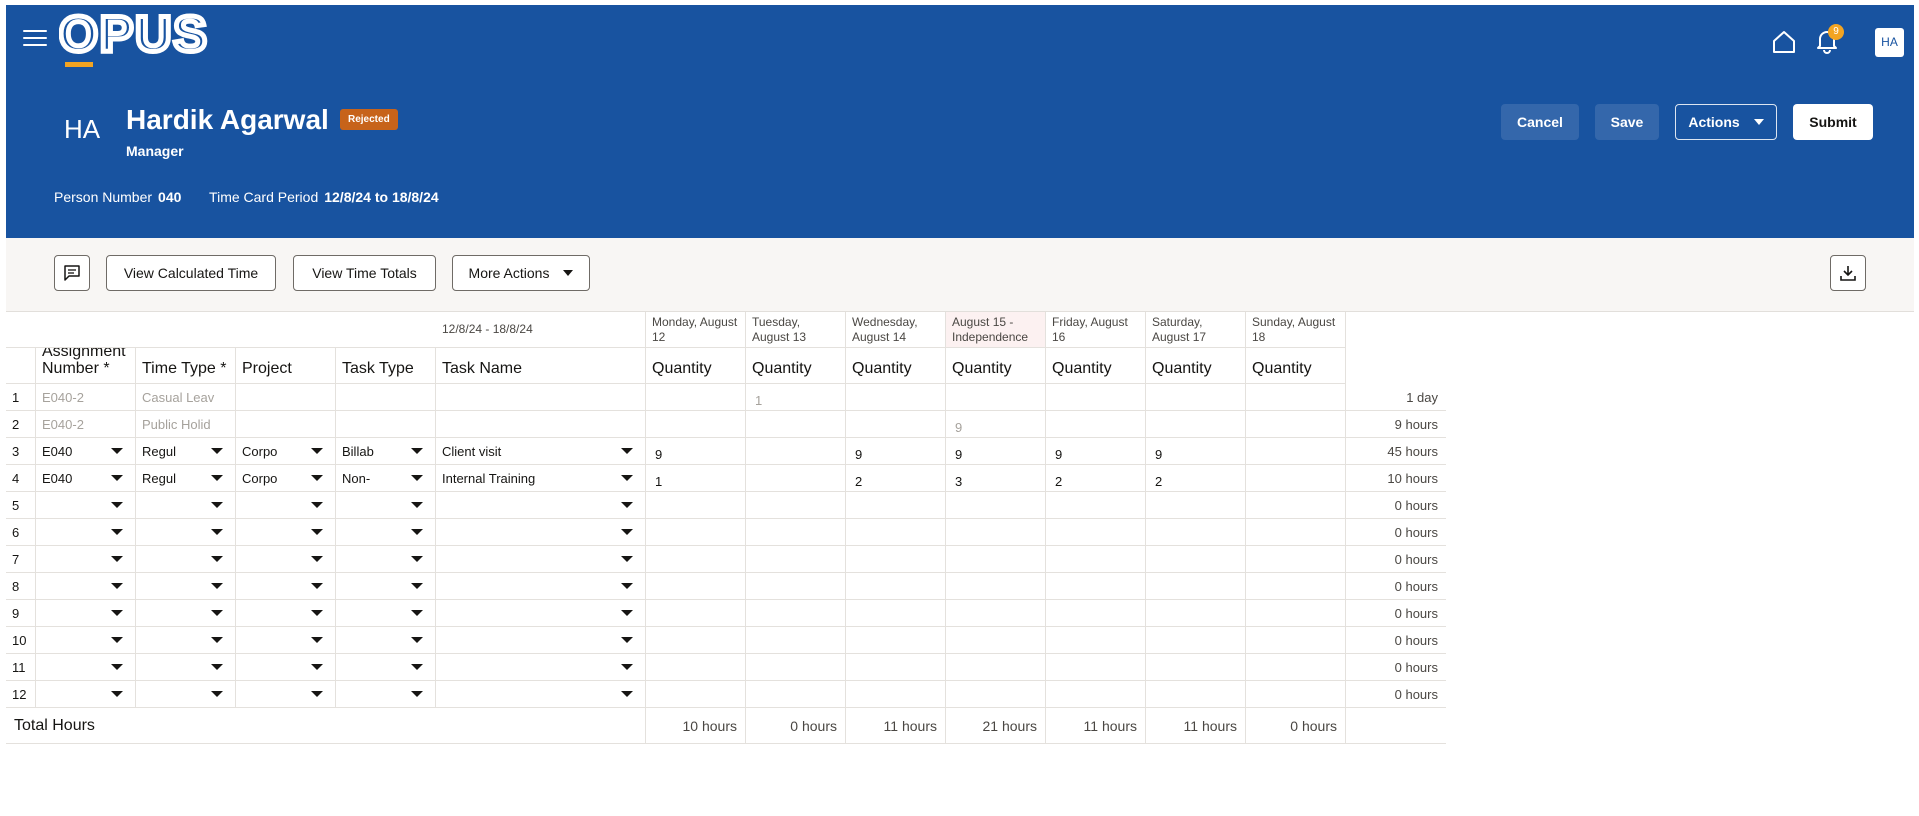  What do you see at coordinates (1726, 122) in the screenshot?
I see `actions-menu-button: Actions` at bounding box center [1726, 122].